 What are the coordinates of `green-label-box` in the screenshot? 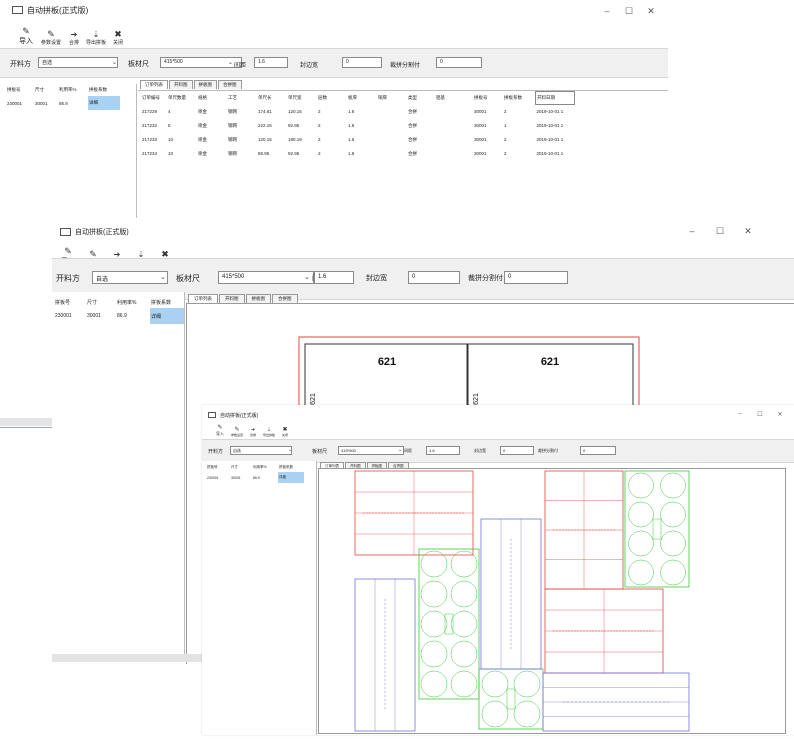 It's located at (511, 699).